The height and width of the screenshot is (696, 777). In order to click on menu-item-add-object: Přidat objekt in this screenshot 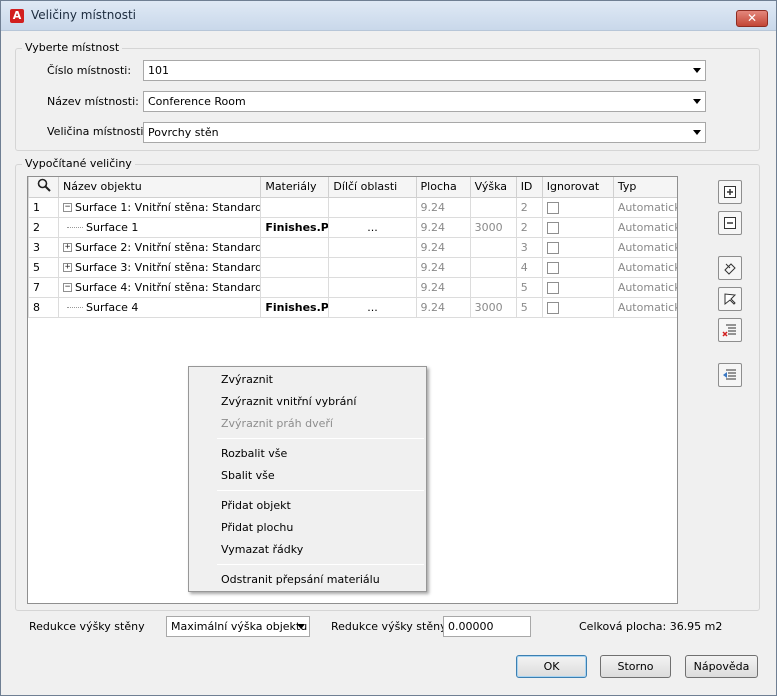, I will do `click(256, 506)`.